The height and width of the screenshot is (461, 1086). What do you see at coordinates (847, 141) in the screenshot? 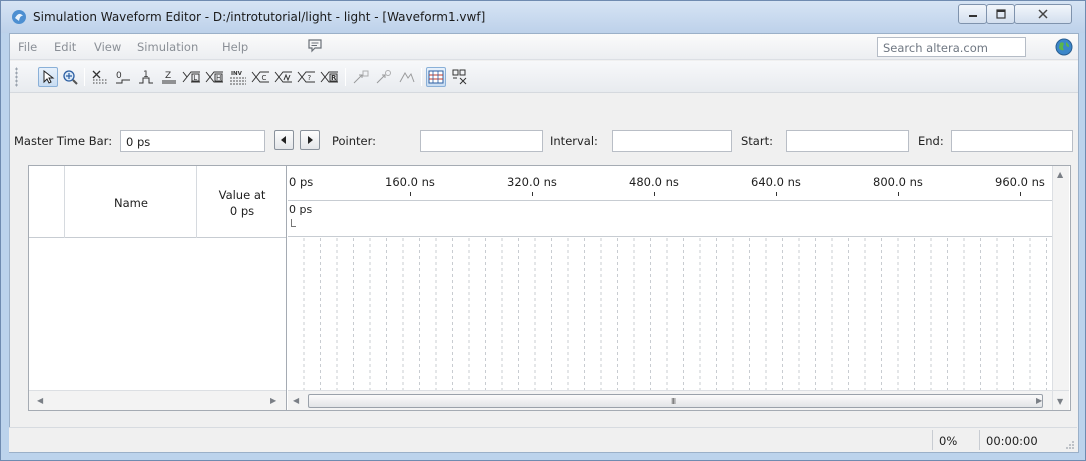
I see `start-field` at bounding box center [847, 141].